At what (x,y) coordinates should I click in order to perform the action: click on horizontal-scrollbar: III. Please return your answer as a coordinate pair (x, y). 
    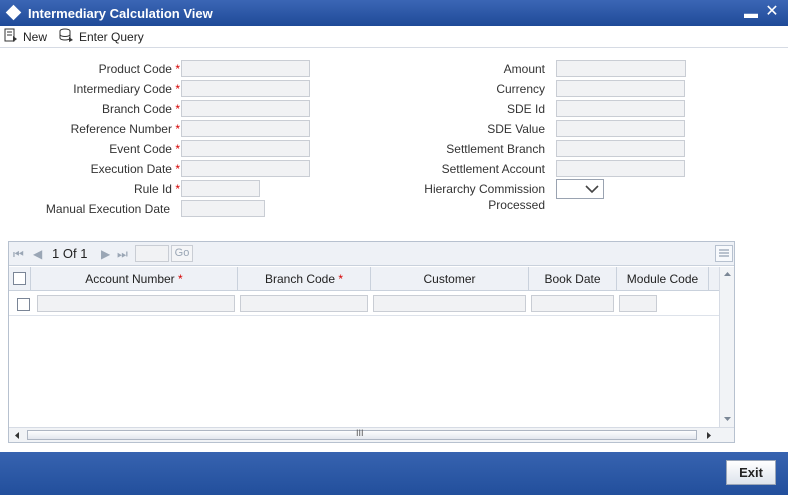
    Looking at the image, I should click on (371, 434).